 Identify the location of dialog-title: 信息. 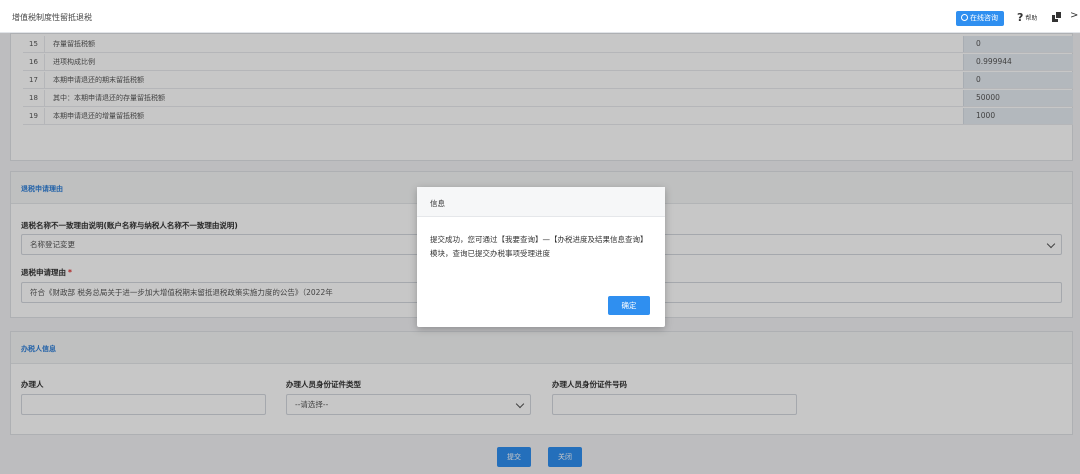
(437, 203).